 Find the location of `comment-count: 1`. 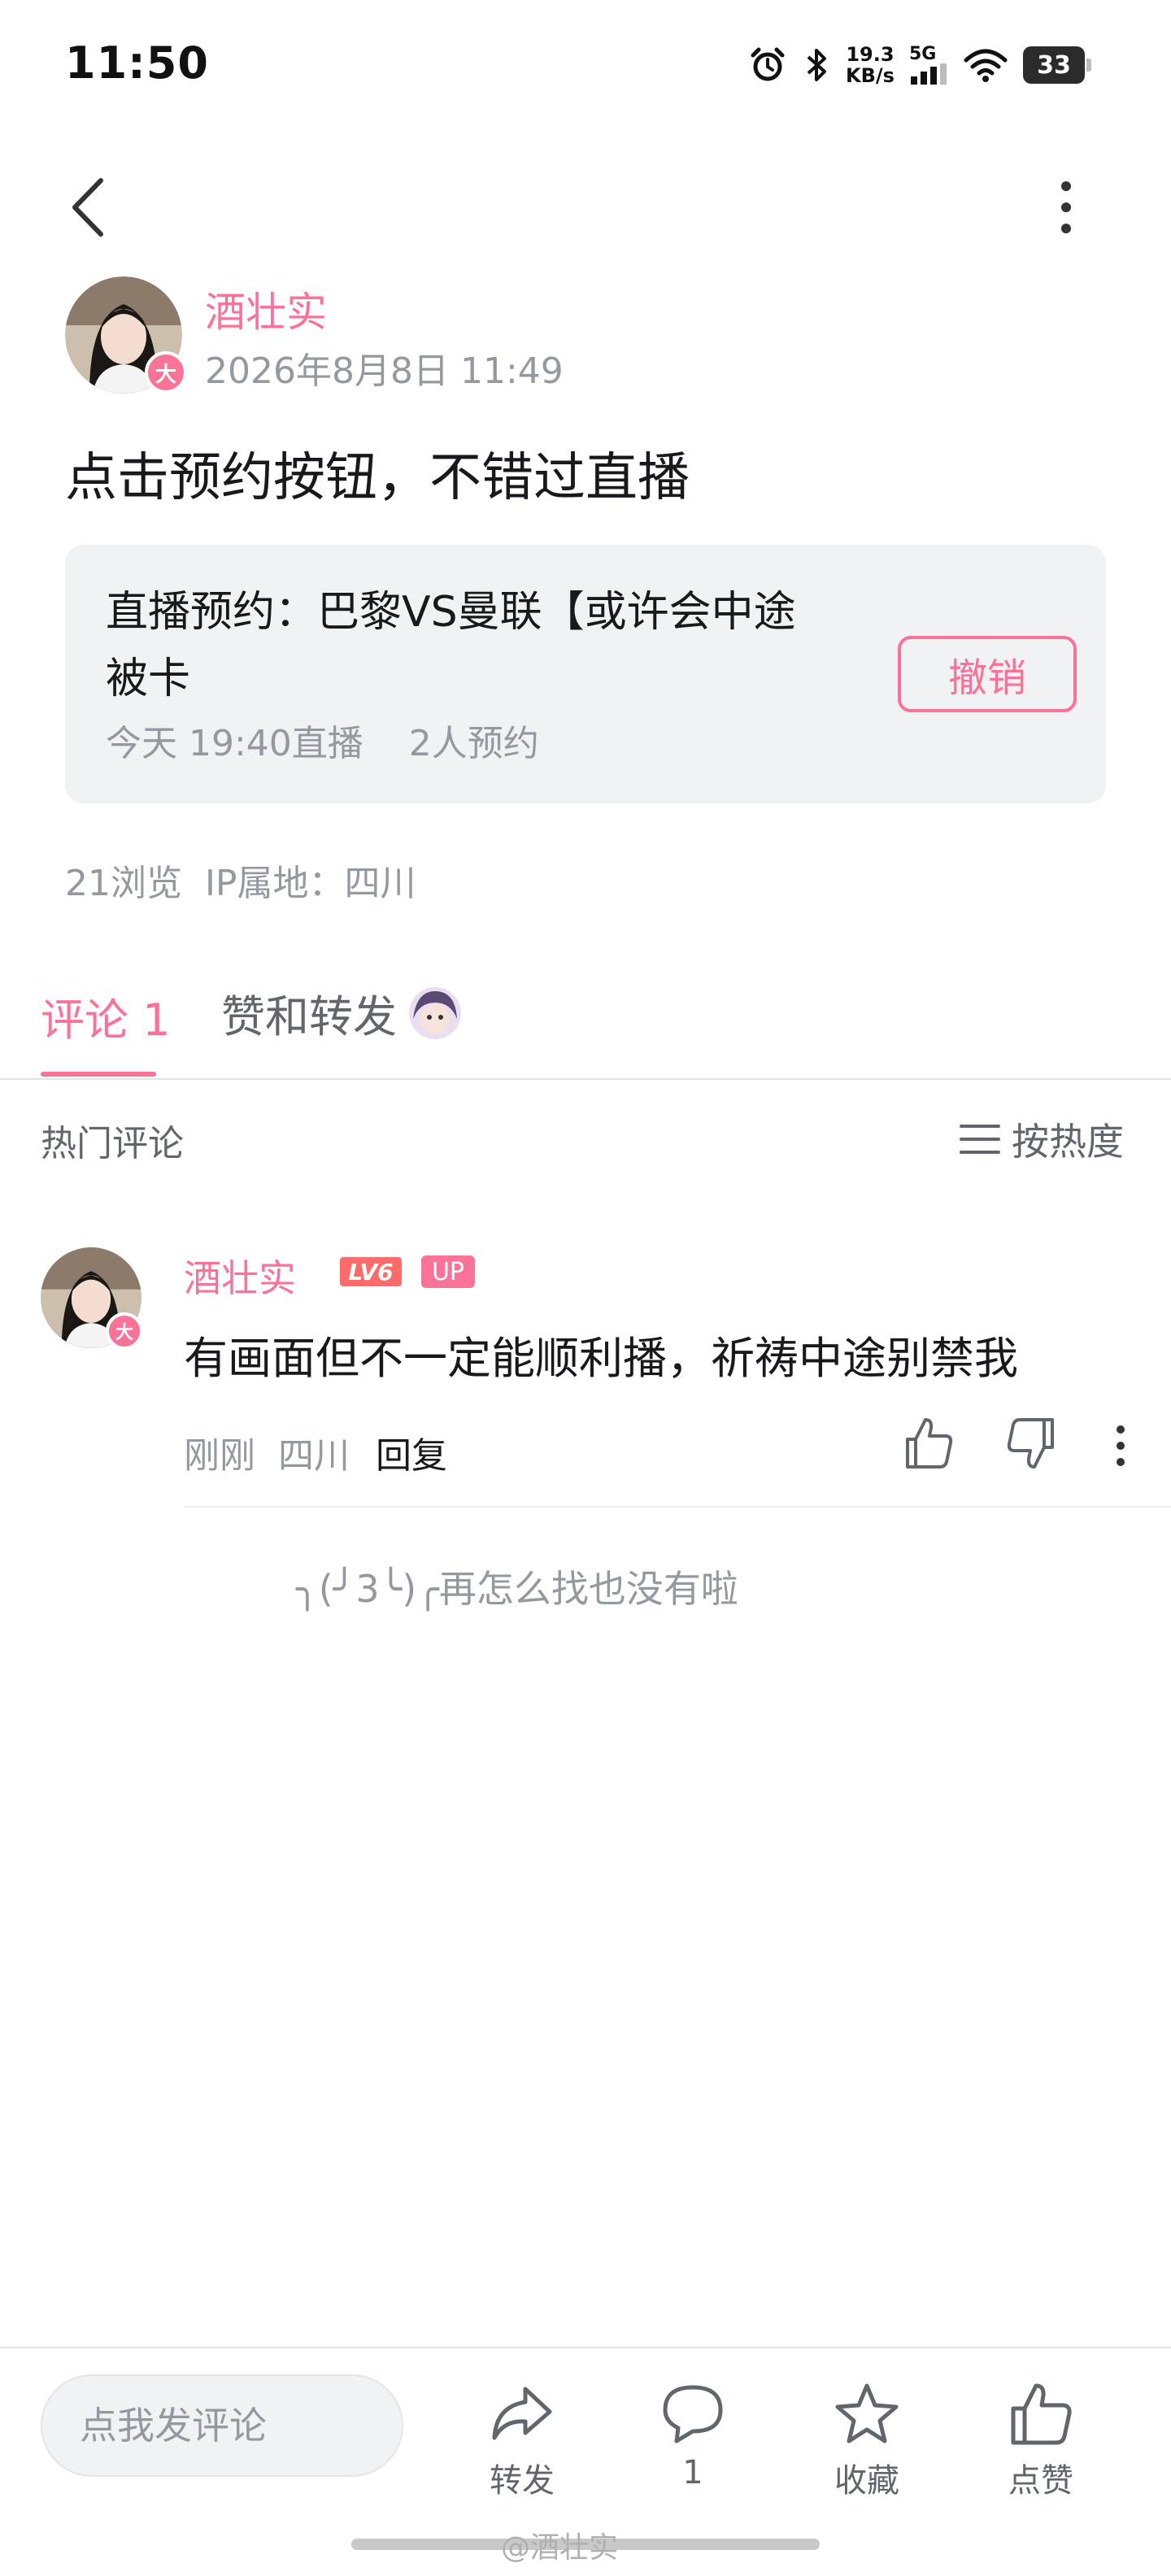

comment-count: 1 is located at coordinates (693, 2472).